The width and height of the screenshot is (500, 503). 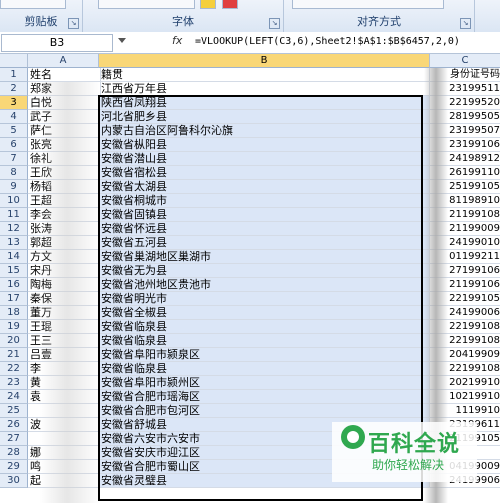 I want to click on row-header: 20, so click(x=14, y=341).